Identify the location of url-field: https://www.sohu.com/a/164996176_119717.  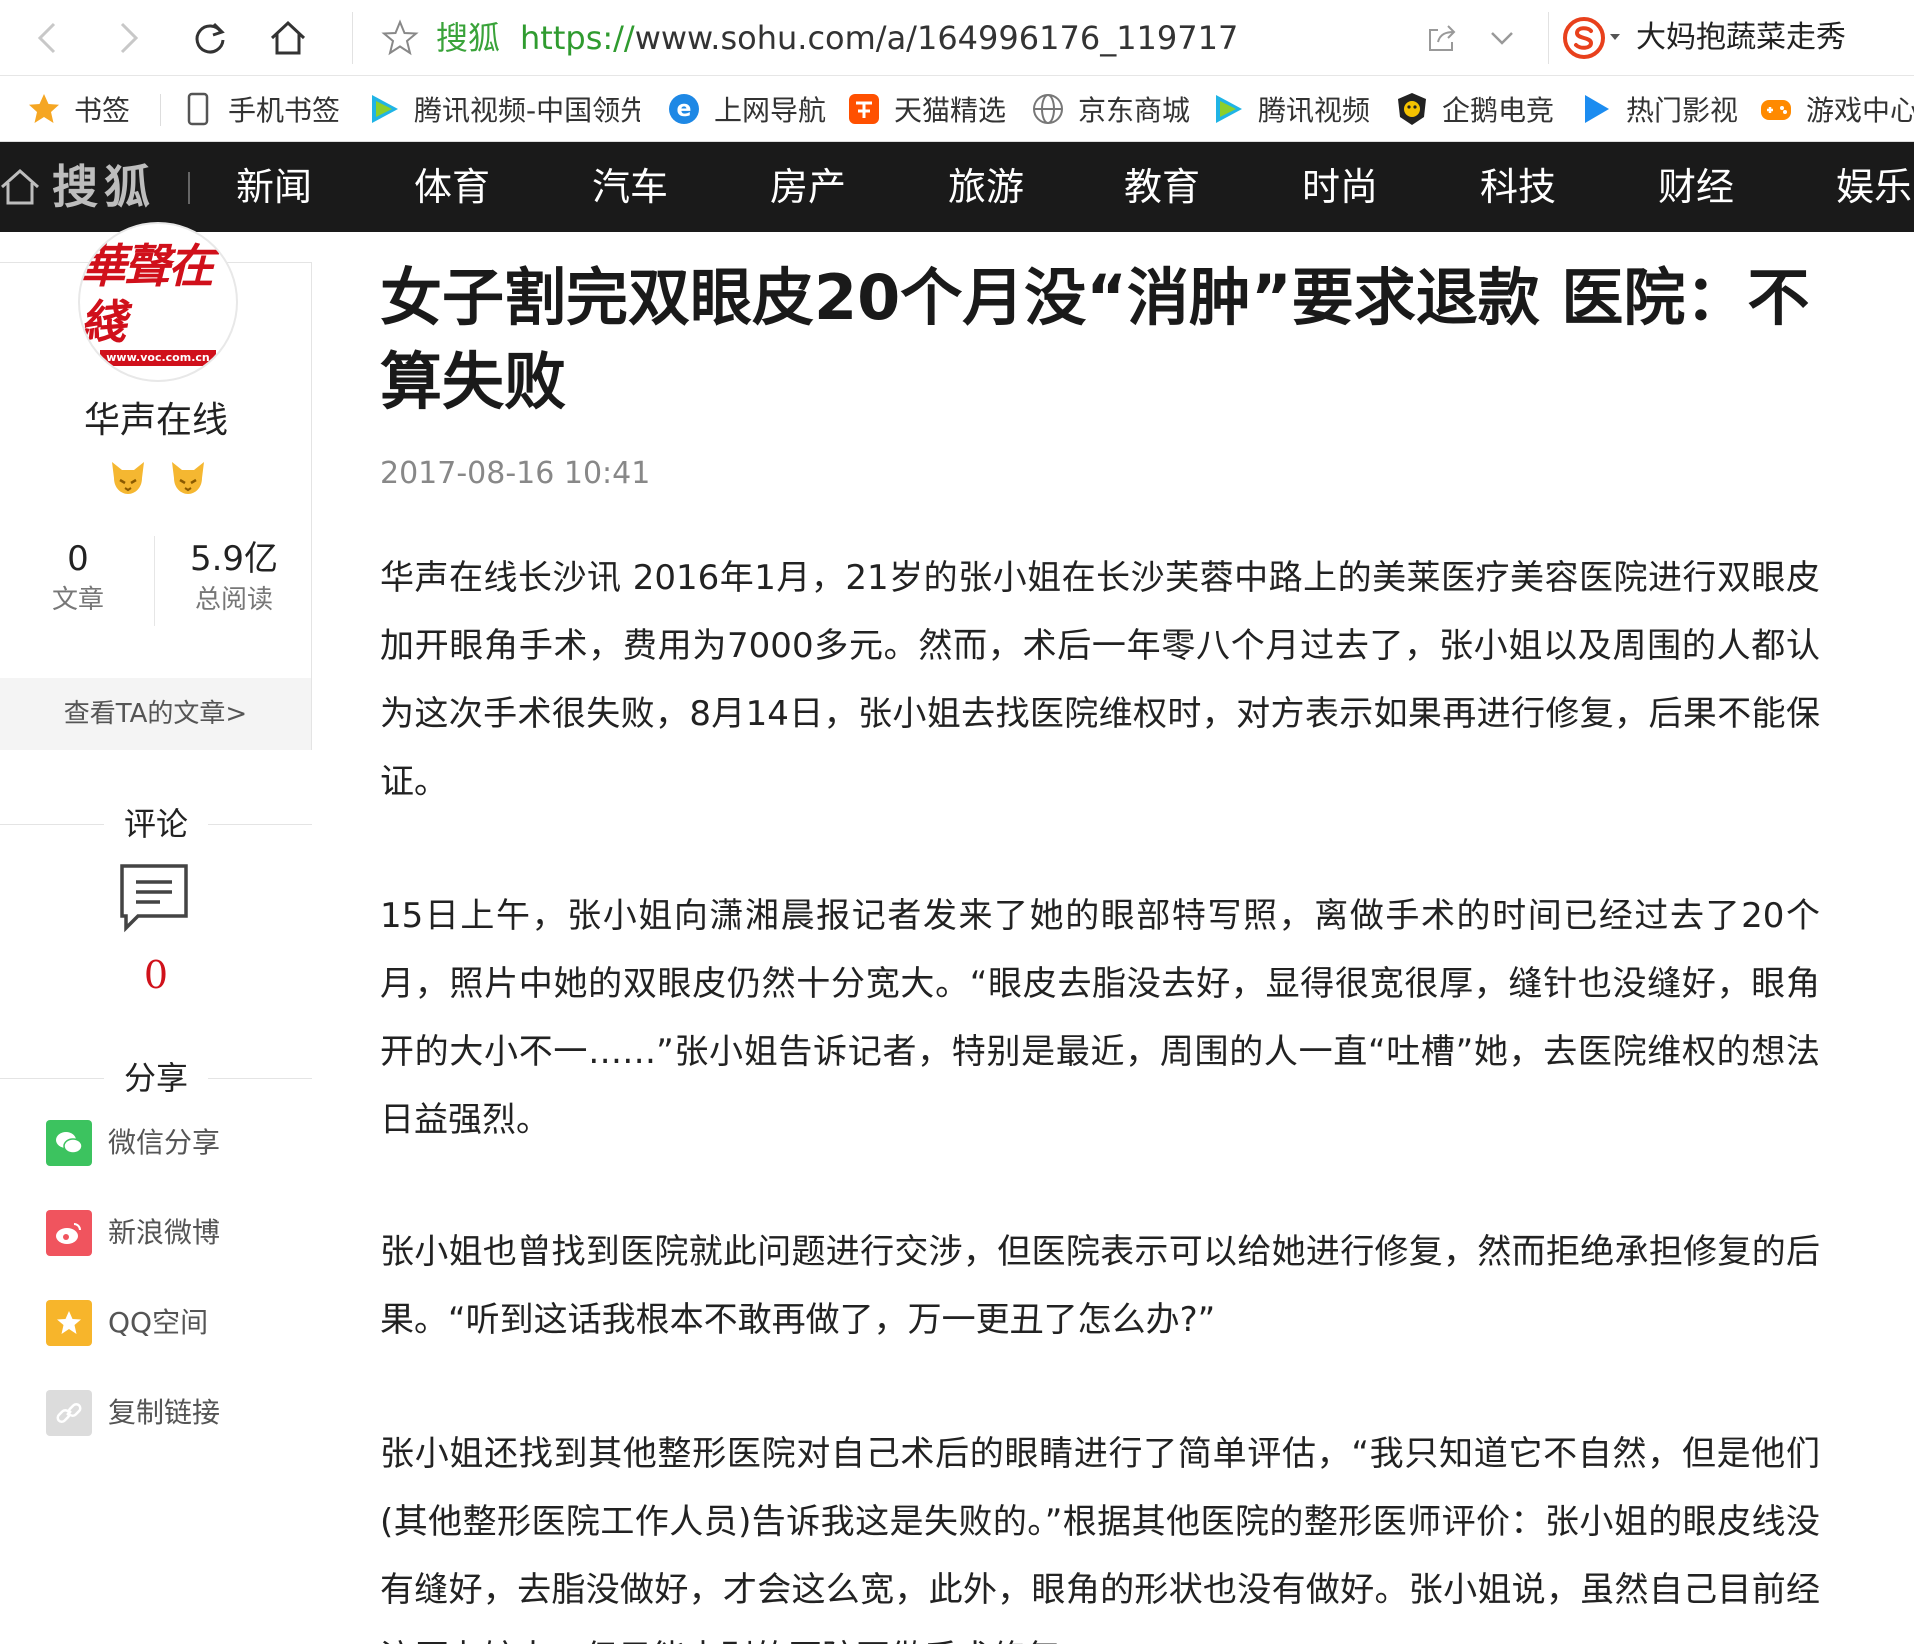
(879, 38).